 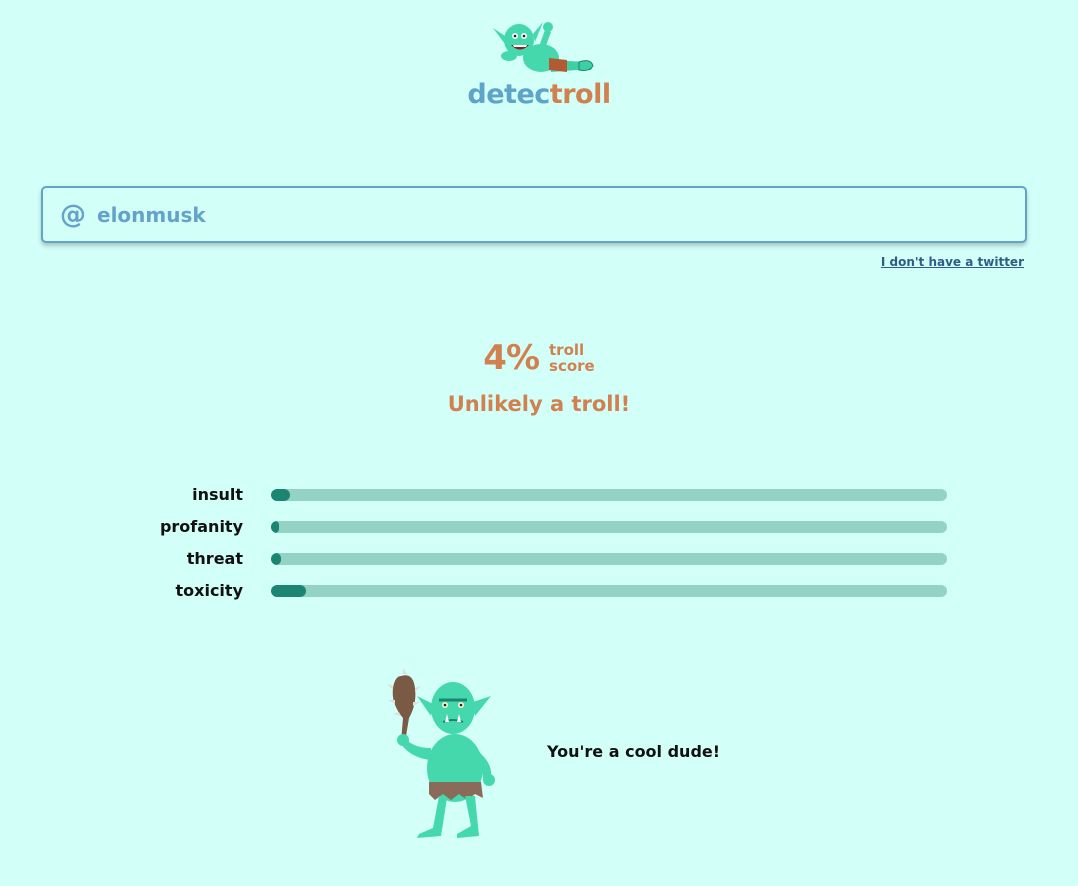 What do you see at coordinates (441, 753) in the screenshot?
I see `club-troll-icon` at bounding box center [441, 753].